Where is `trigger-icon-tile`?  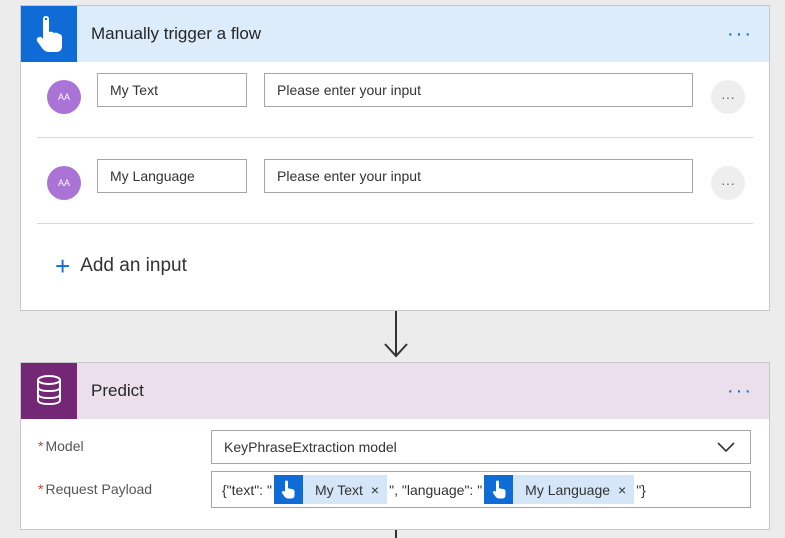 trigger-icon-tile is located at coordinates (49, 34).